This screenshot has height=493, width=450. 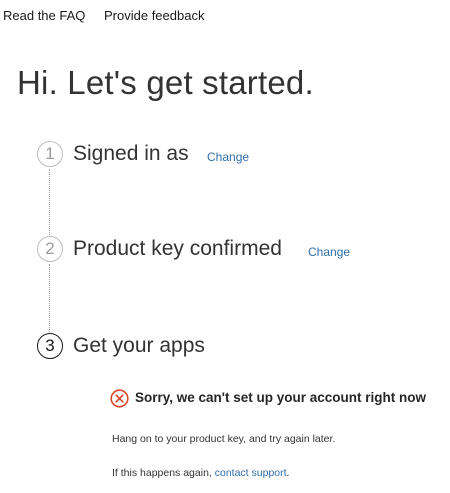 I want to click on step-number-badge: 3, so click(x=50, y=346).